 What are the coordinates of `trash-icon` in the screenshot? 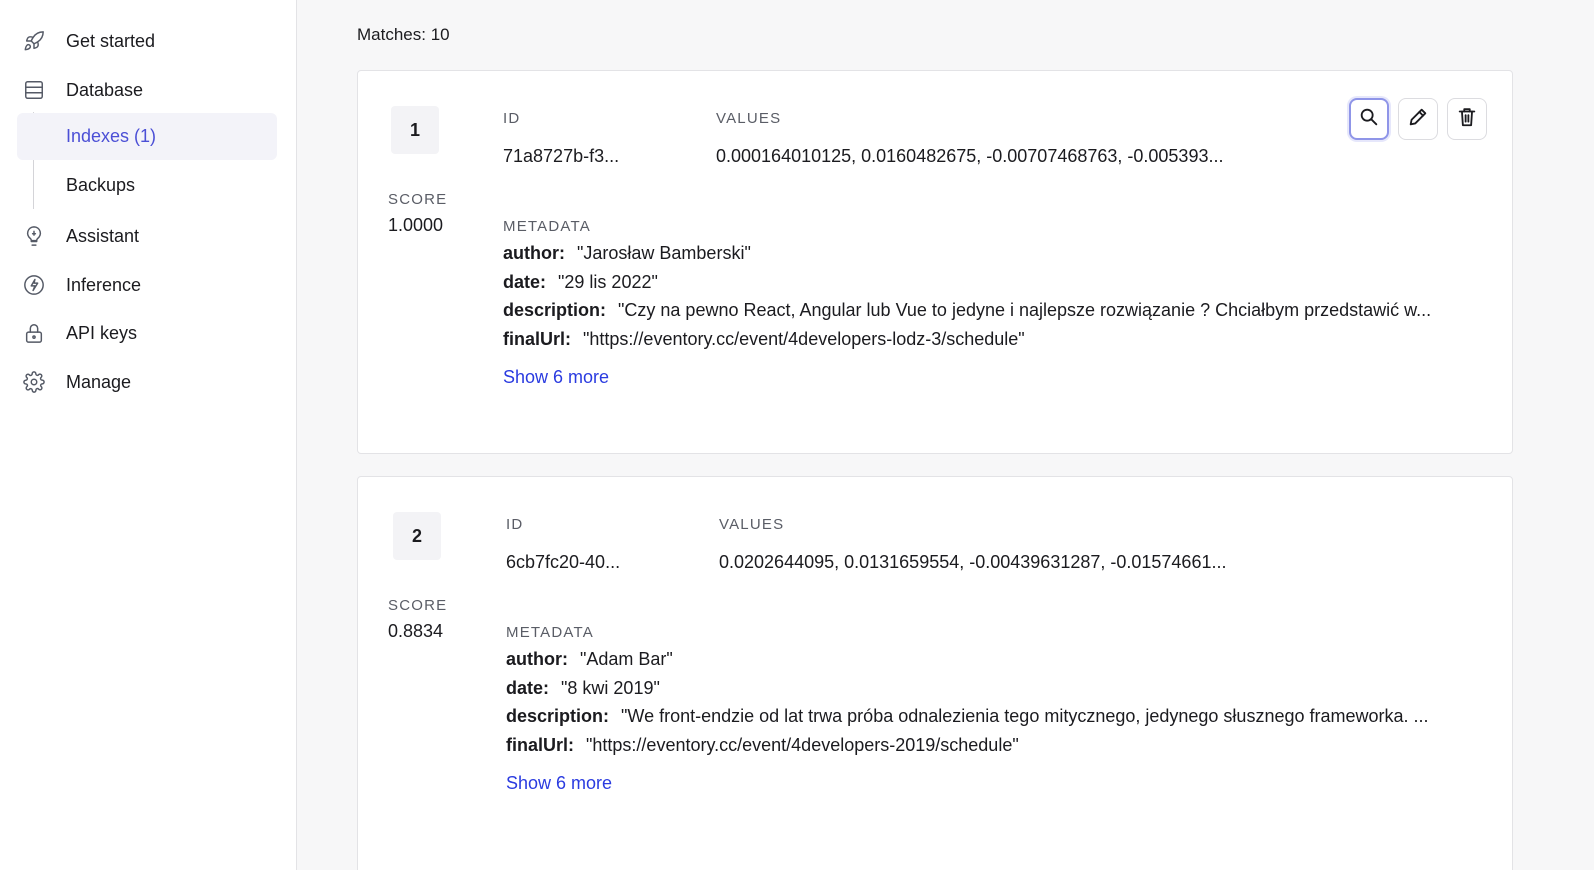 It's located at (1467, 119).